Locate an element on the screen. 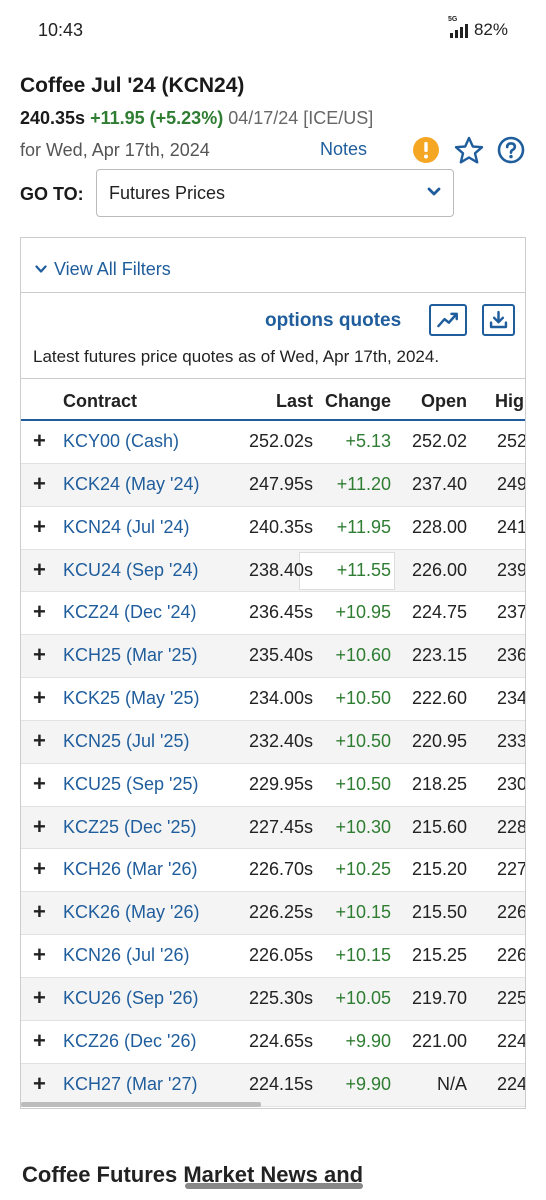 The image size is (546, 1200). notes-link: Notes is located at coordinates (343, 149).